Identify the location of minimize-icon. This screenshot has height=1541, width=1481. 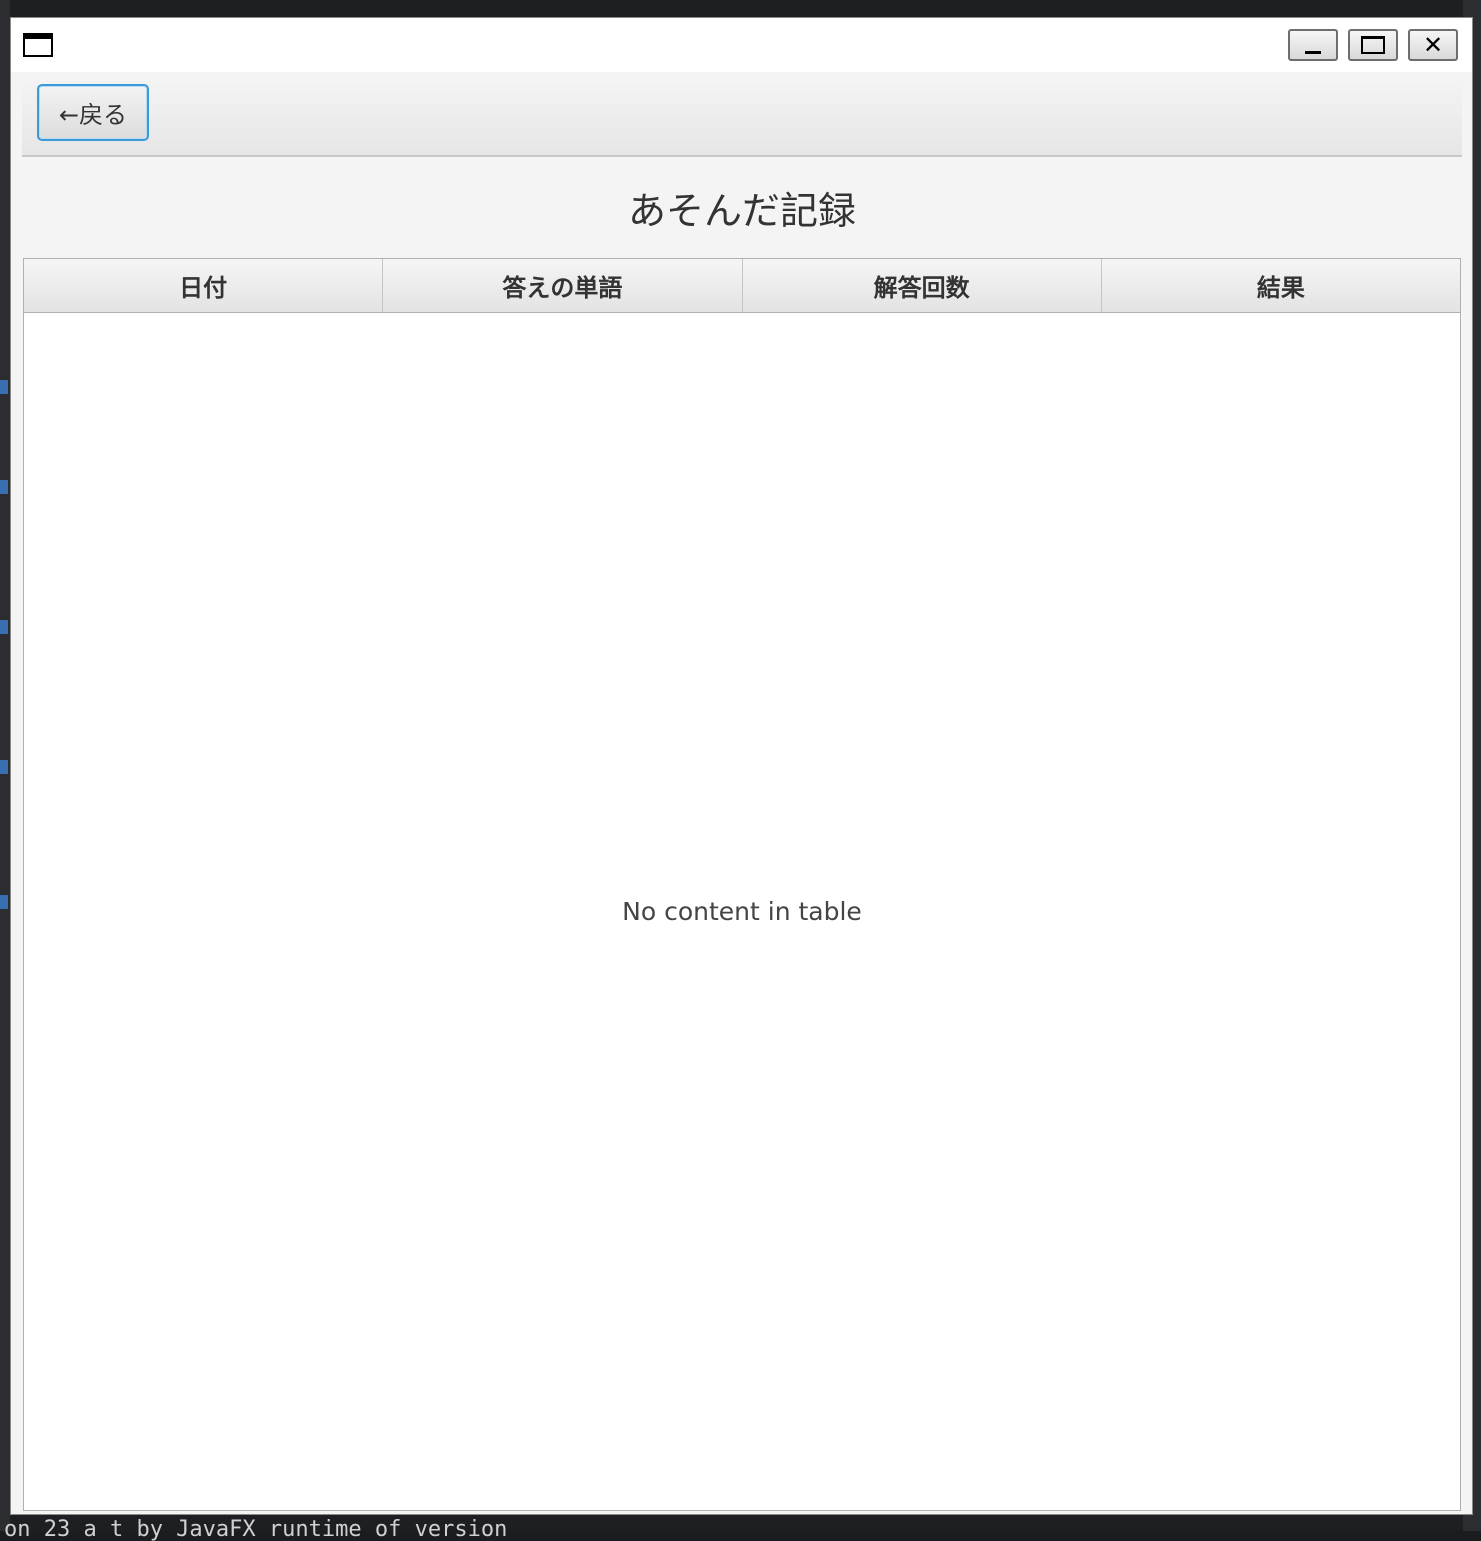
(1313, 52).